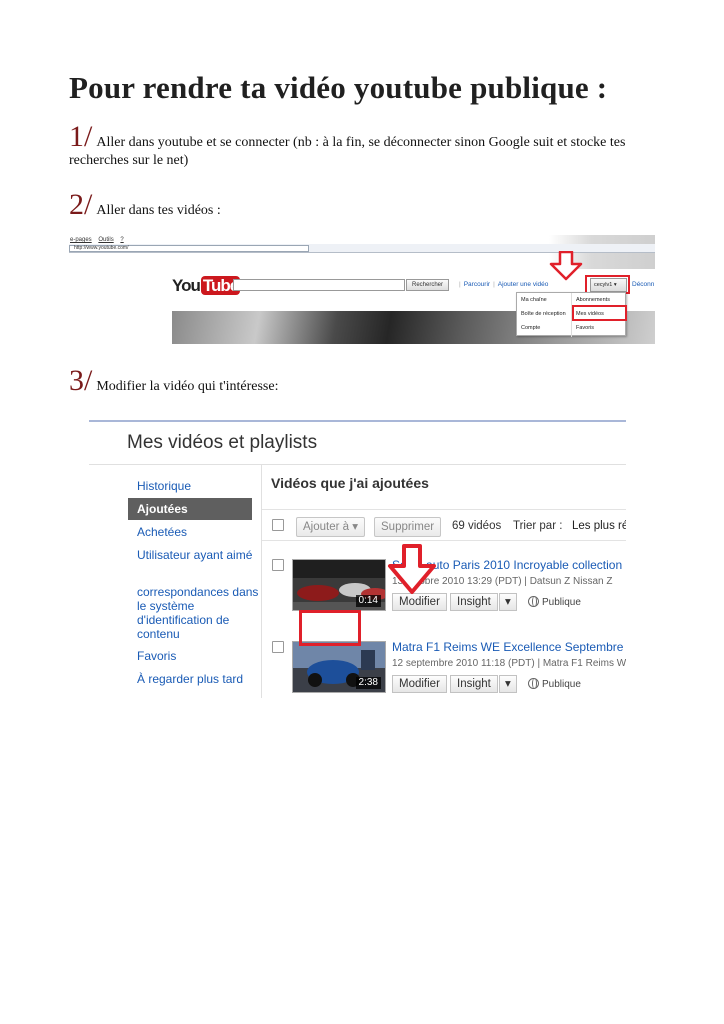 The width and height of the screenshot is (724, 1024). Describe the element at coordinates (584, 663) in the screenshot. I see `video-tags: Matra F1 Reims WE` at that location.